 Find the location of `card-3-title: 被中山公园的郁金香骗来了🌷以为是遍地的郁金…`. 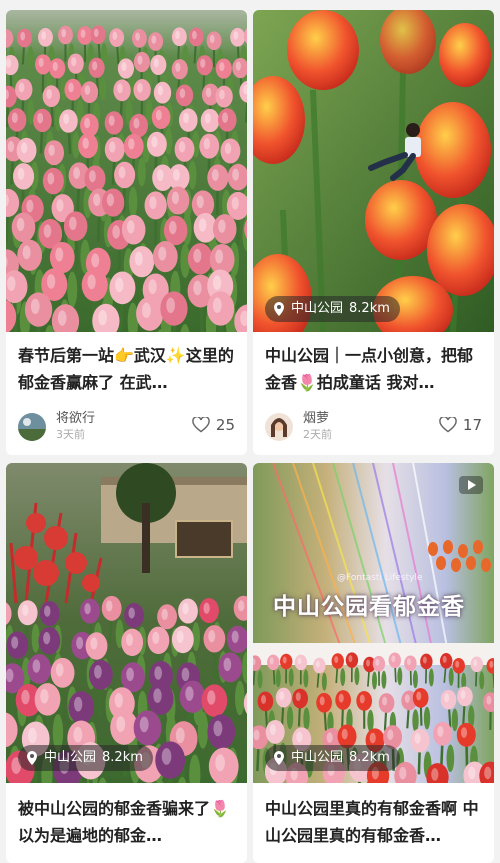

card-3-title: 被中山公园的郁金香骗来了🌷以为是遍地的郁金… is located at coordinates (126, 822).